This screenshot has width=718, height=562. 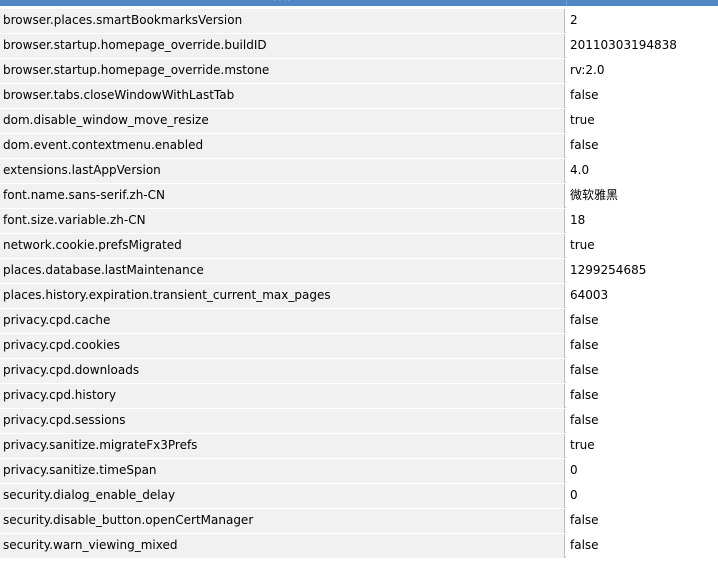 What do you see at coordinates (641, 3) in the screenshot?
I see `column-header-value` at bounding box center [641, 3].